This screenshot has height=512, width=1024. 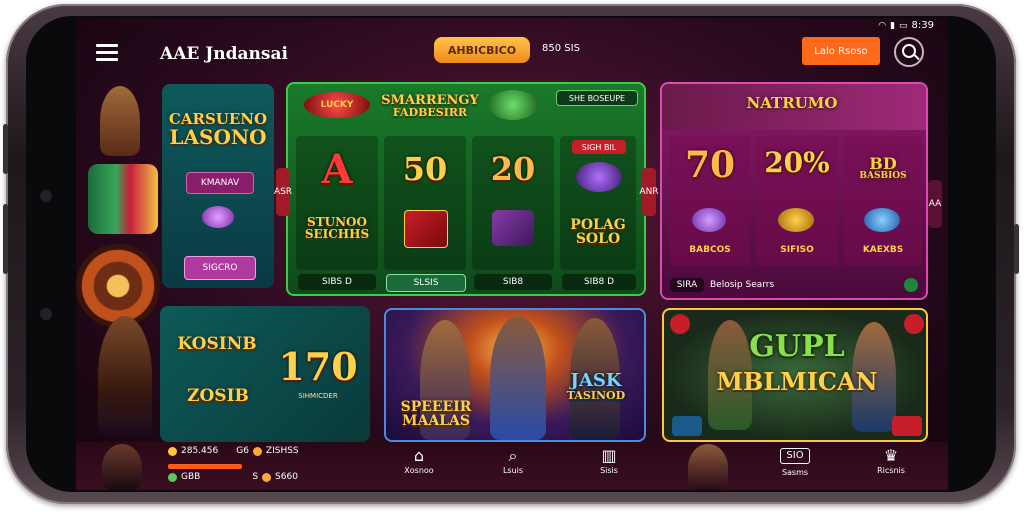 What do you see at coordinates (513, 169) in the screenshot?
I see `symbol-20: 20` at bounding box center [513, 169].